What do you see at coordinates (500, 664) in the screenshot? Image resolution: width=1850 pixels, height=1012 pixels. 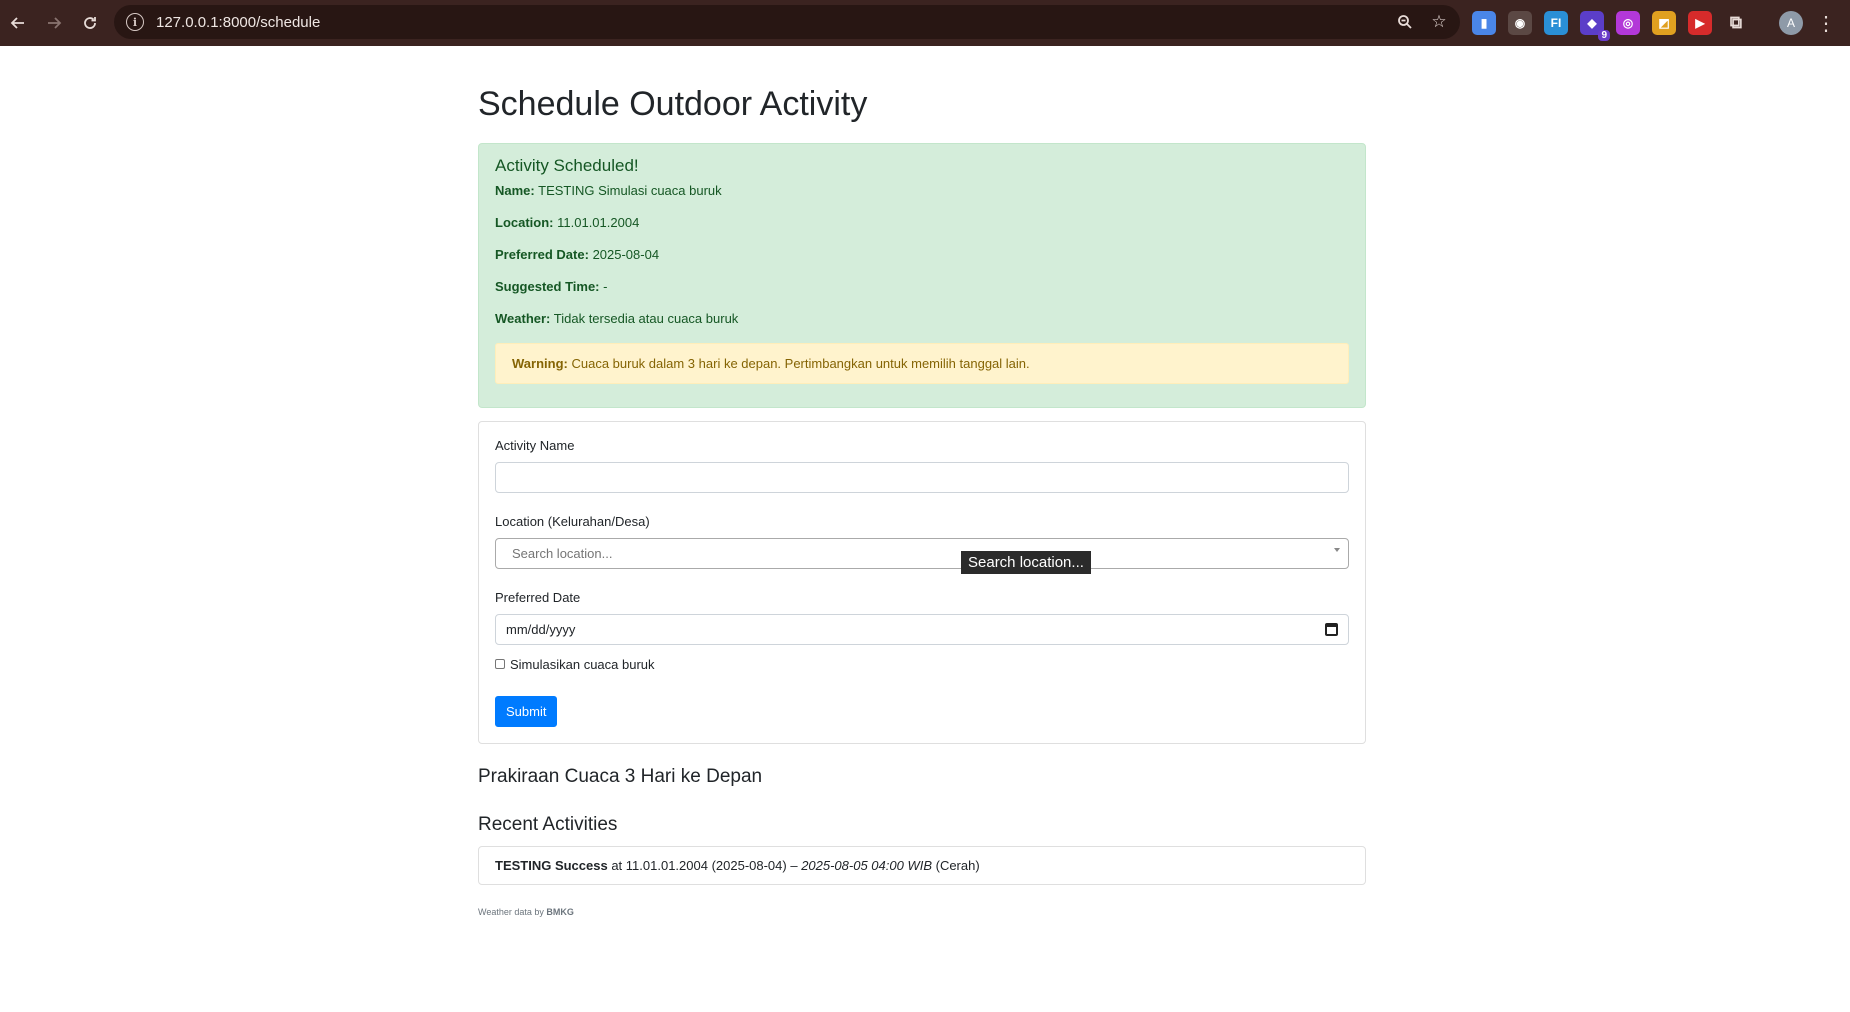 I see `simulate-checkbox` at bounding box center [500, 664].